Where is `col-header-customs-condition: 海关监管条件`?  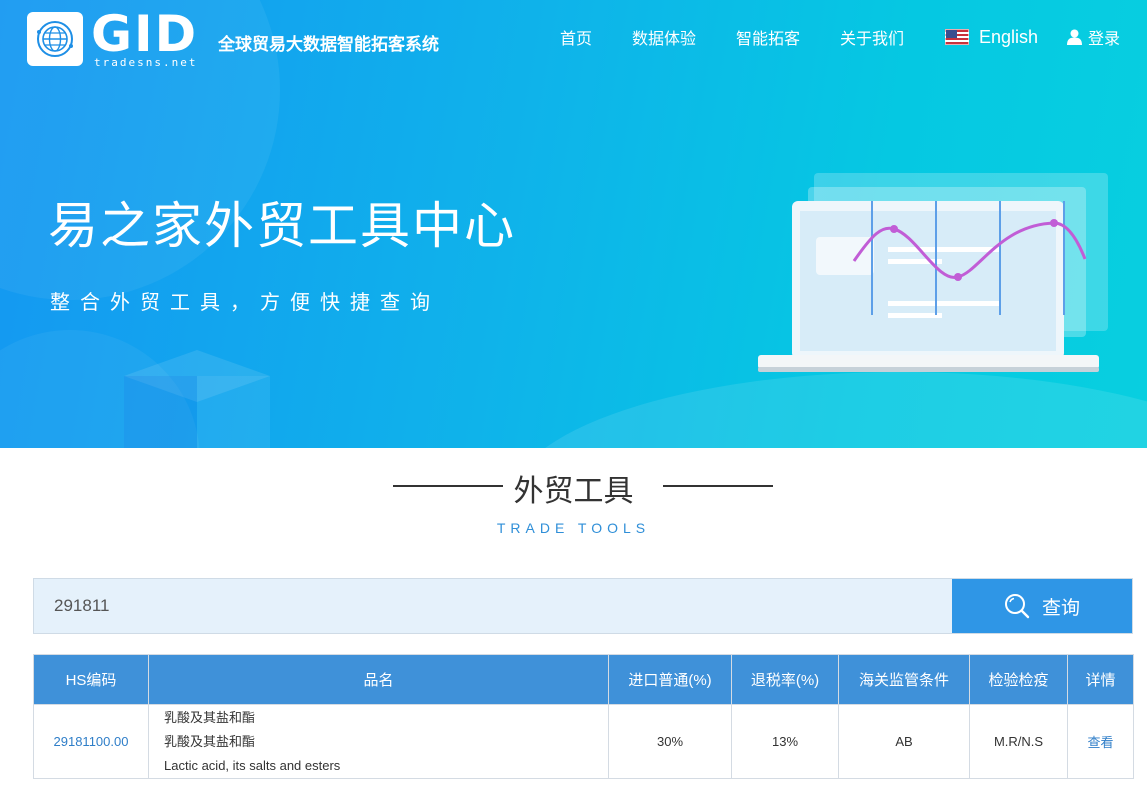 col-header-customs-condition: 海关监管条件 is located at coordinates (904, 679).